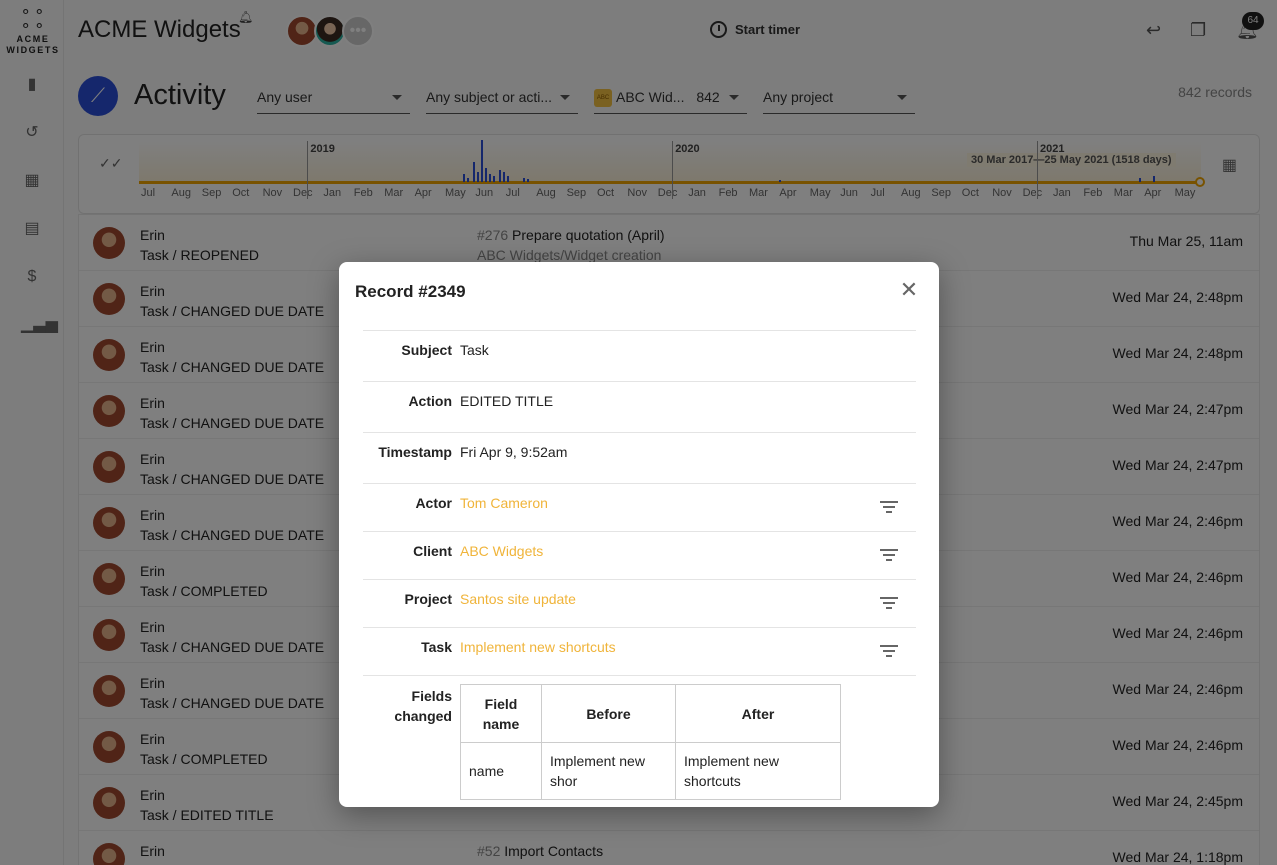 This screenshot has width=1277, height=865. What do you see at coordinates (407, 706) in the screenshot?
I see `fields-changed-label: Fields changed` at bounding box center [407, 706].